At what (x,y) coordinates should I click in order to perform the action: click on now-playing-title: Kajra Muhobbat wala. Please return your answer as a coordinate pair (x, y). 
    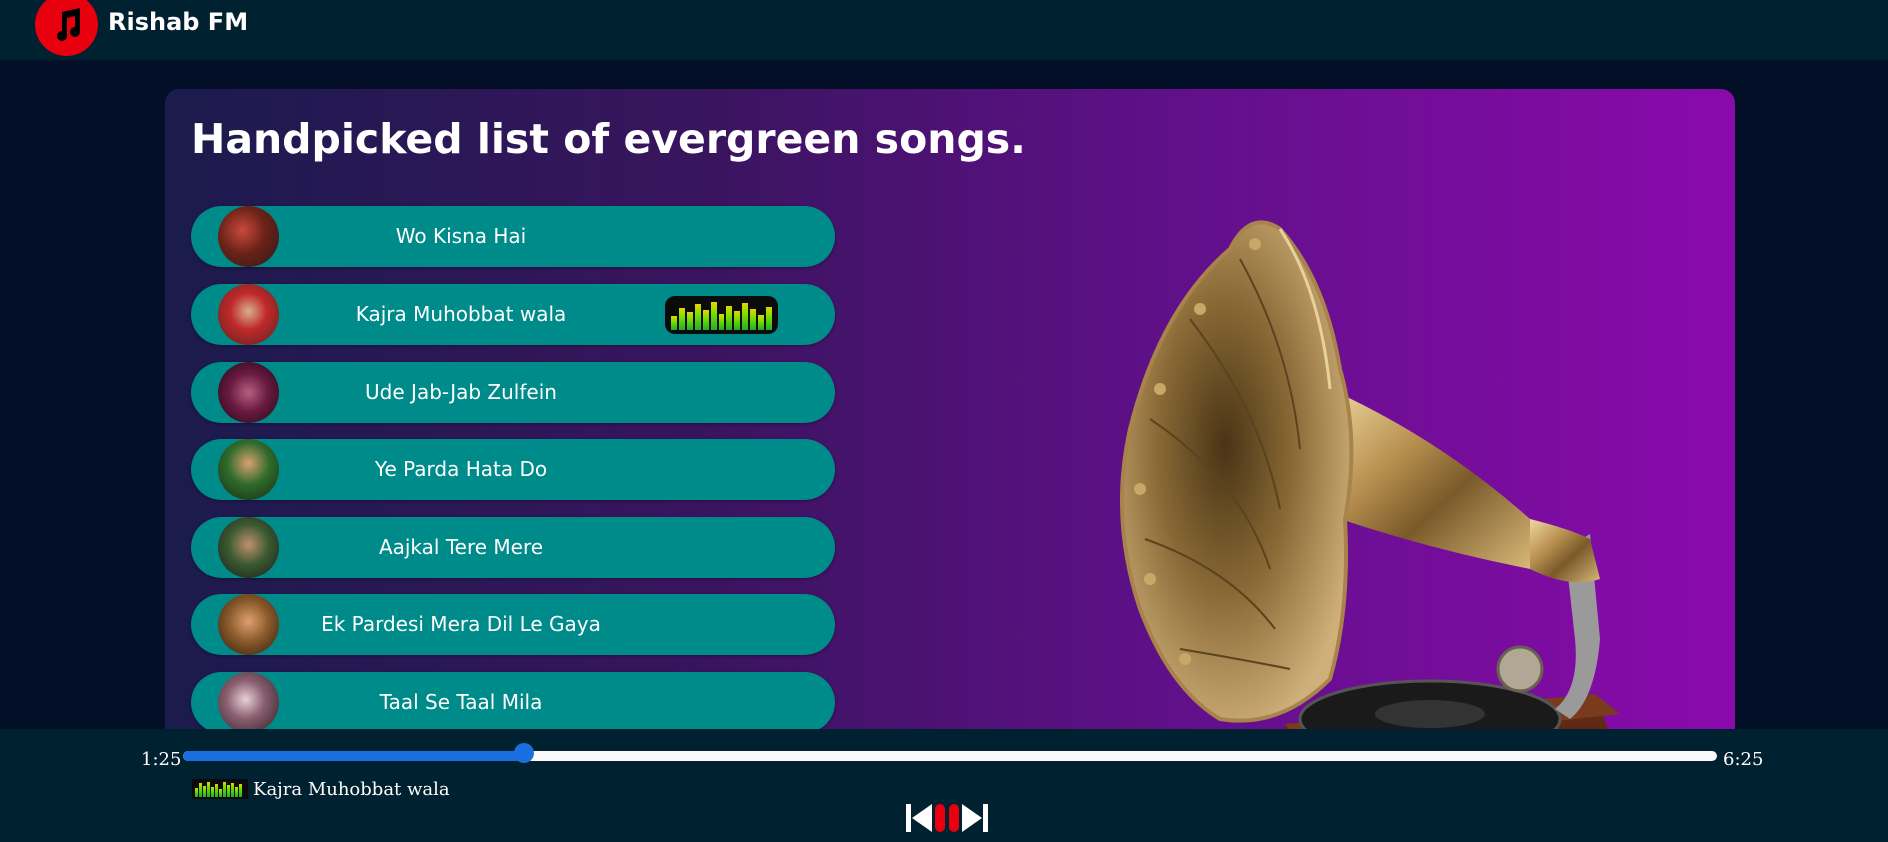
    Looking at the image, I should click on (351, 789).